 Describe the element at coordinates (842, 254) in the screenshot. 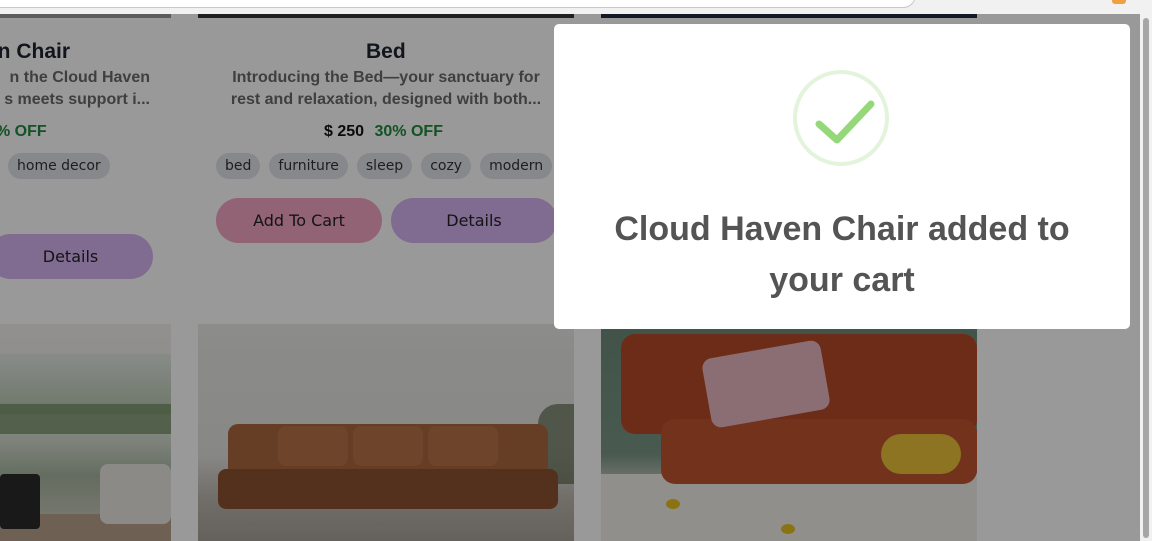

I see `dialog-message: Cloud Haven Chair added to your cart` at that location.